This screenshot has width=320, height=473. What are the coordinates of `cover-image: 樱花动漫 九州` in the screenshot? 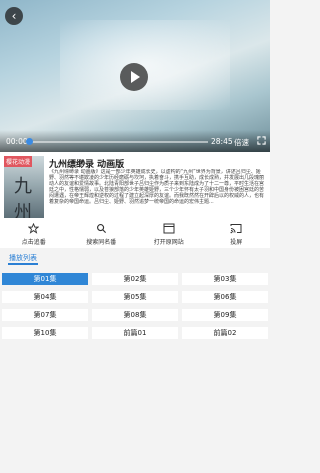 It's located at (24, 187).